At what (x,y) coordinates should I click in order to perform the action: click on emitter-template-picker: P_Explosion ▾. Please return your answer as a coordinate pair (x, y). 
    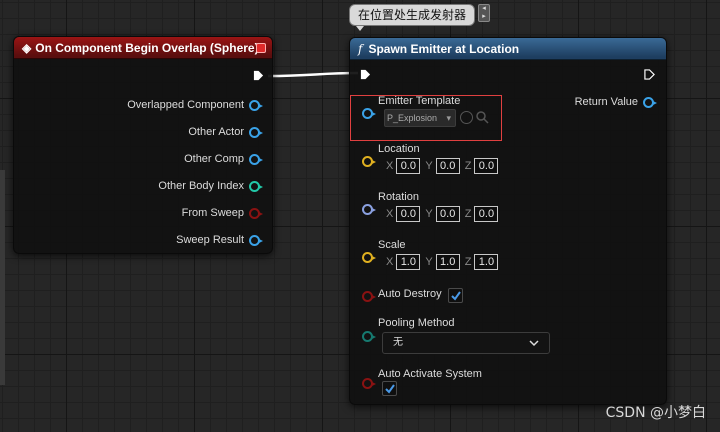
    Looking at the image, I should click on (420, 118).